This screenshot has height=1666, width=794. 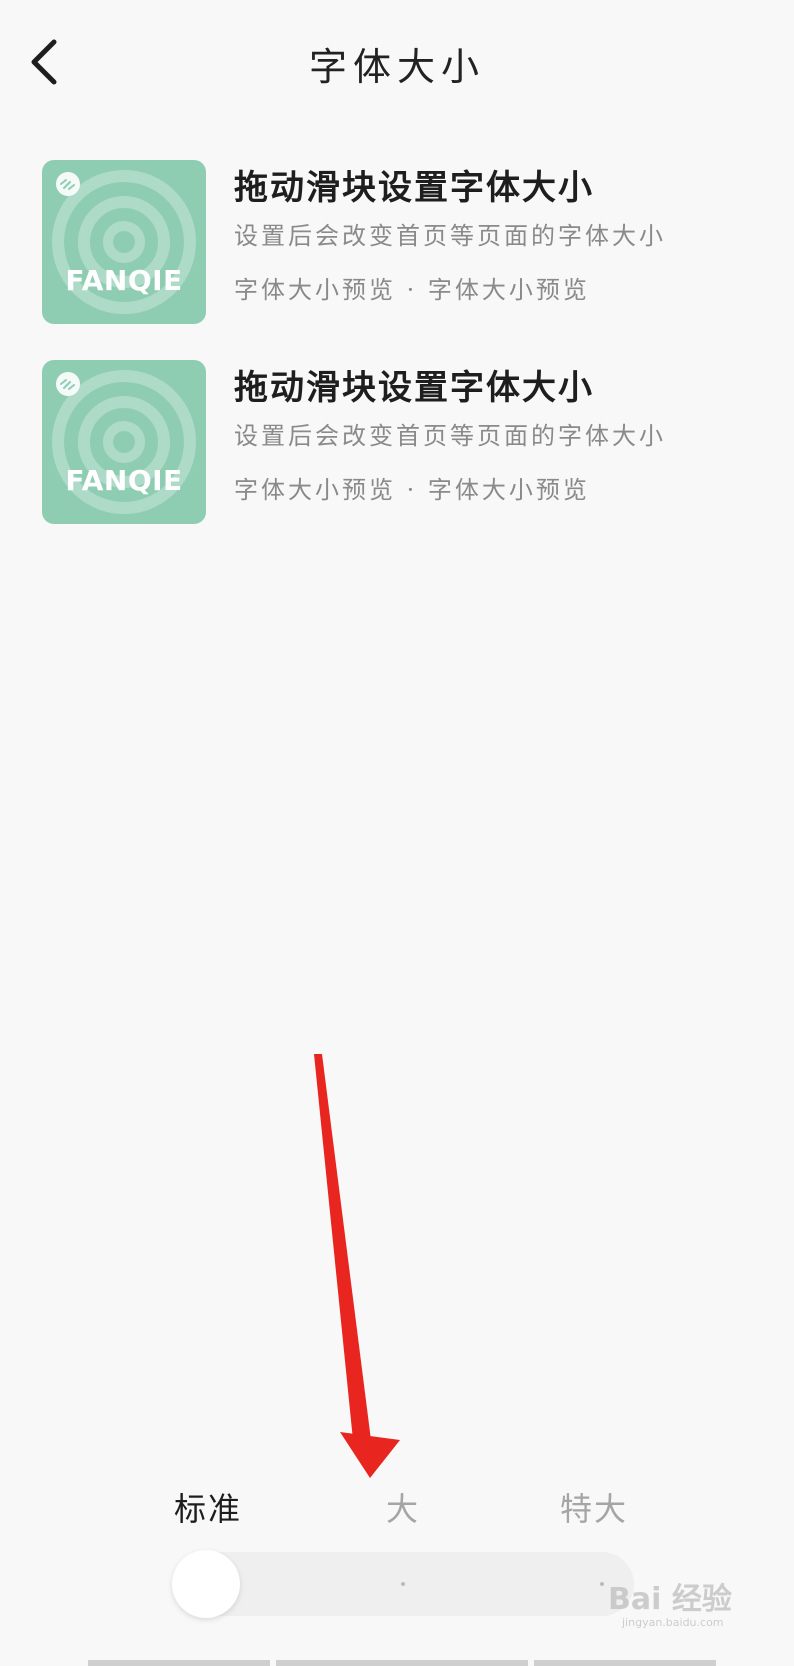 I want to click on font-size-slider-thumb, so click(x=206, y=1584).